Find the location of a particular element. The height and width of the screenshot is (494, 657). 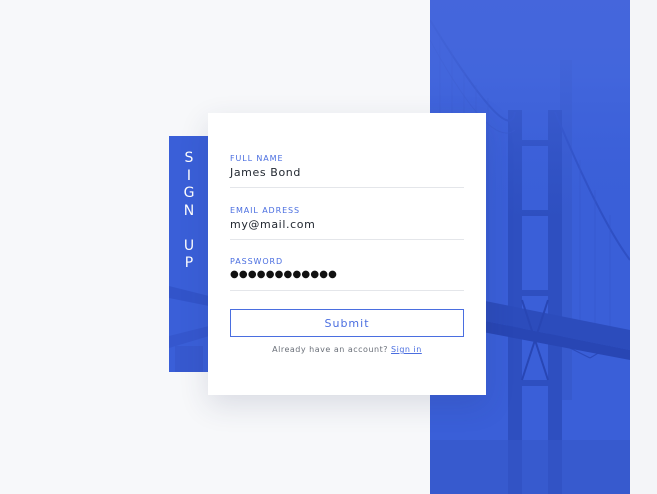

password-underline is located at coordinates (347, 290).